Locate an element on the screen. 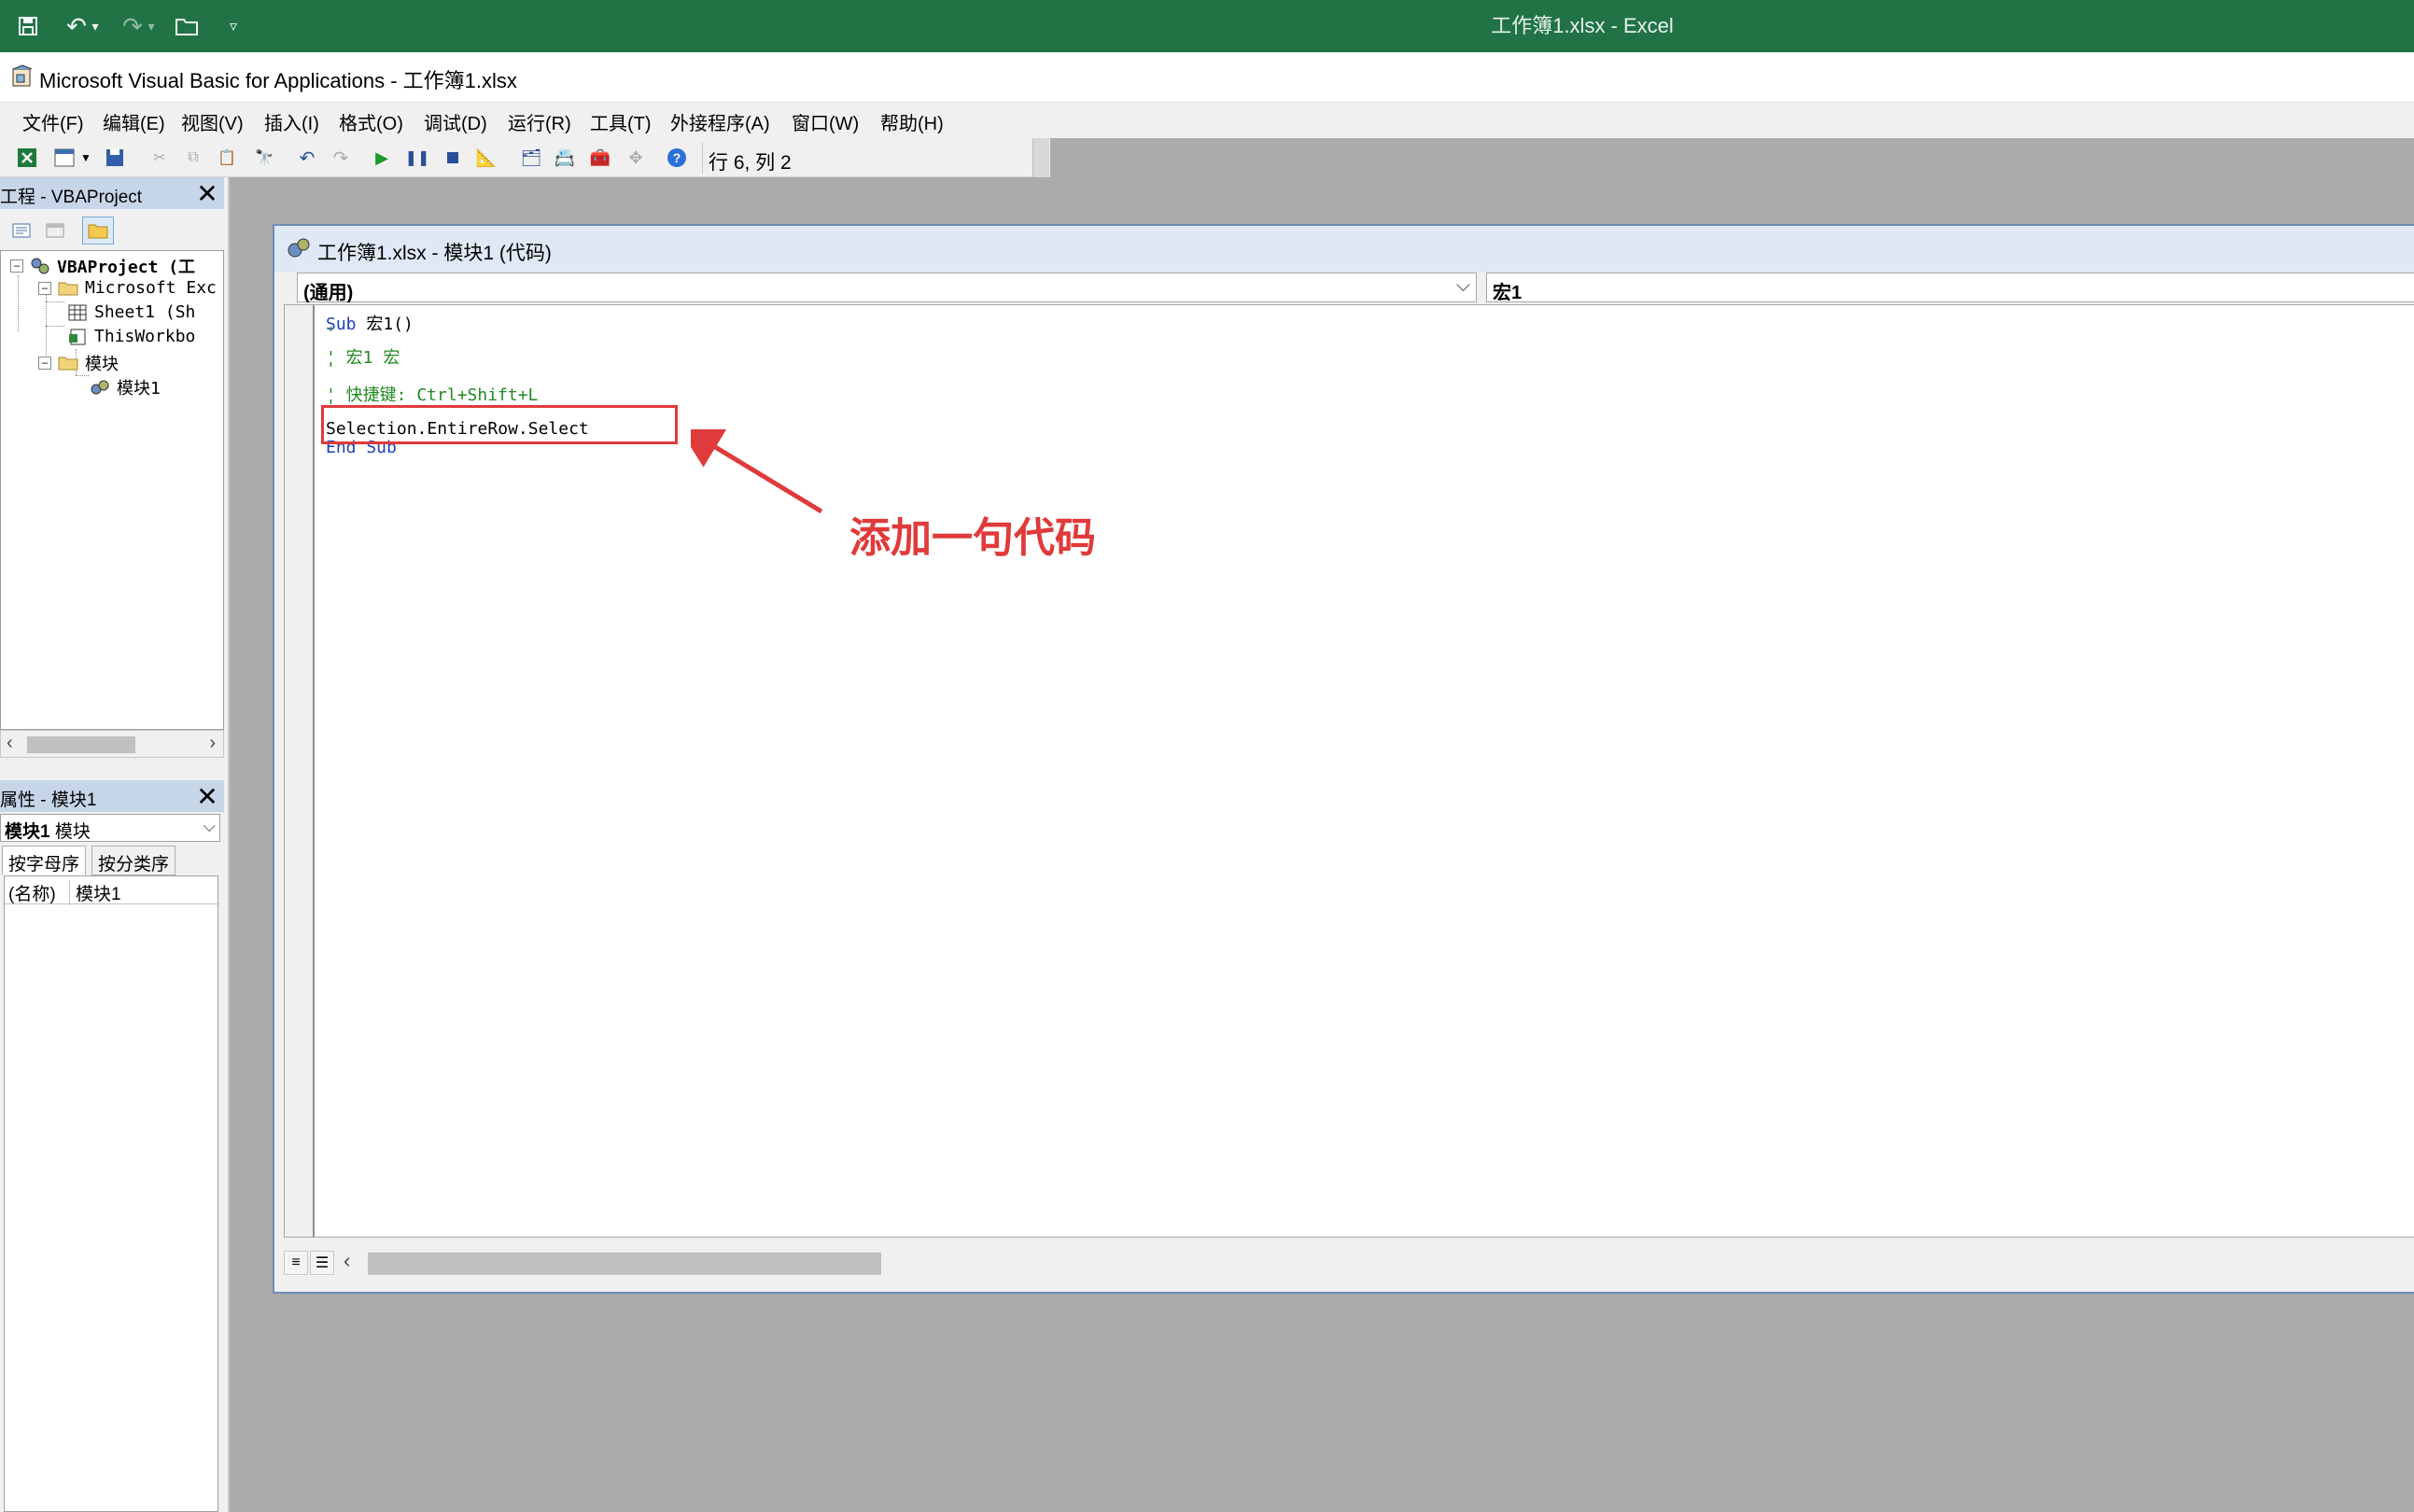 Image resolution: width=2414 pixels, height=1512 pixels. sub-name: 宏1() is located at coordinates (385, 324).